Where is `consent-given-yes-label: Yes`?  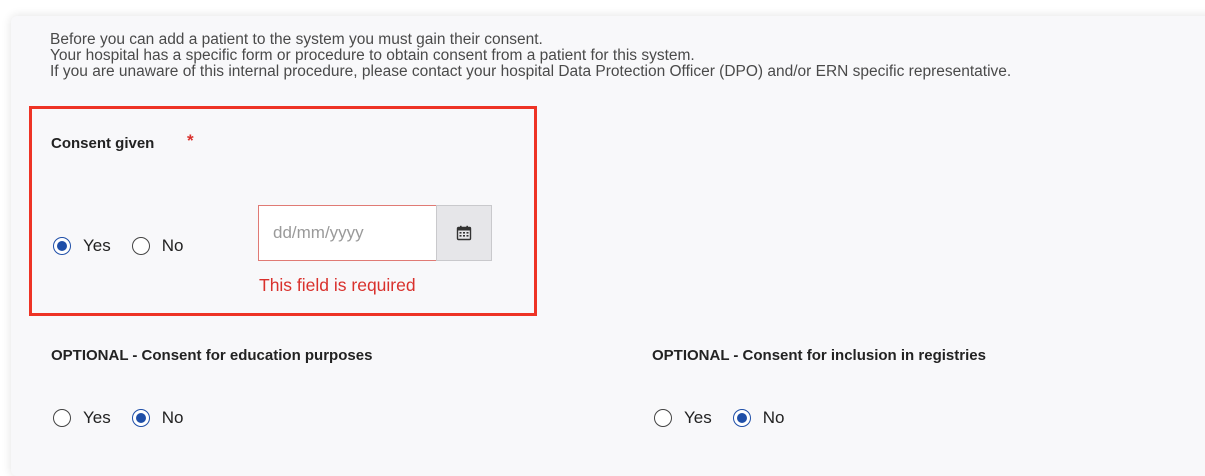 consent-given-yes-label: Yes is located at coordinates (97, 245).